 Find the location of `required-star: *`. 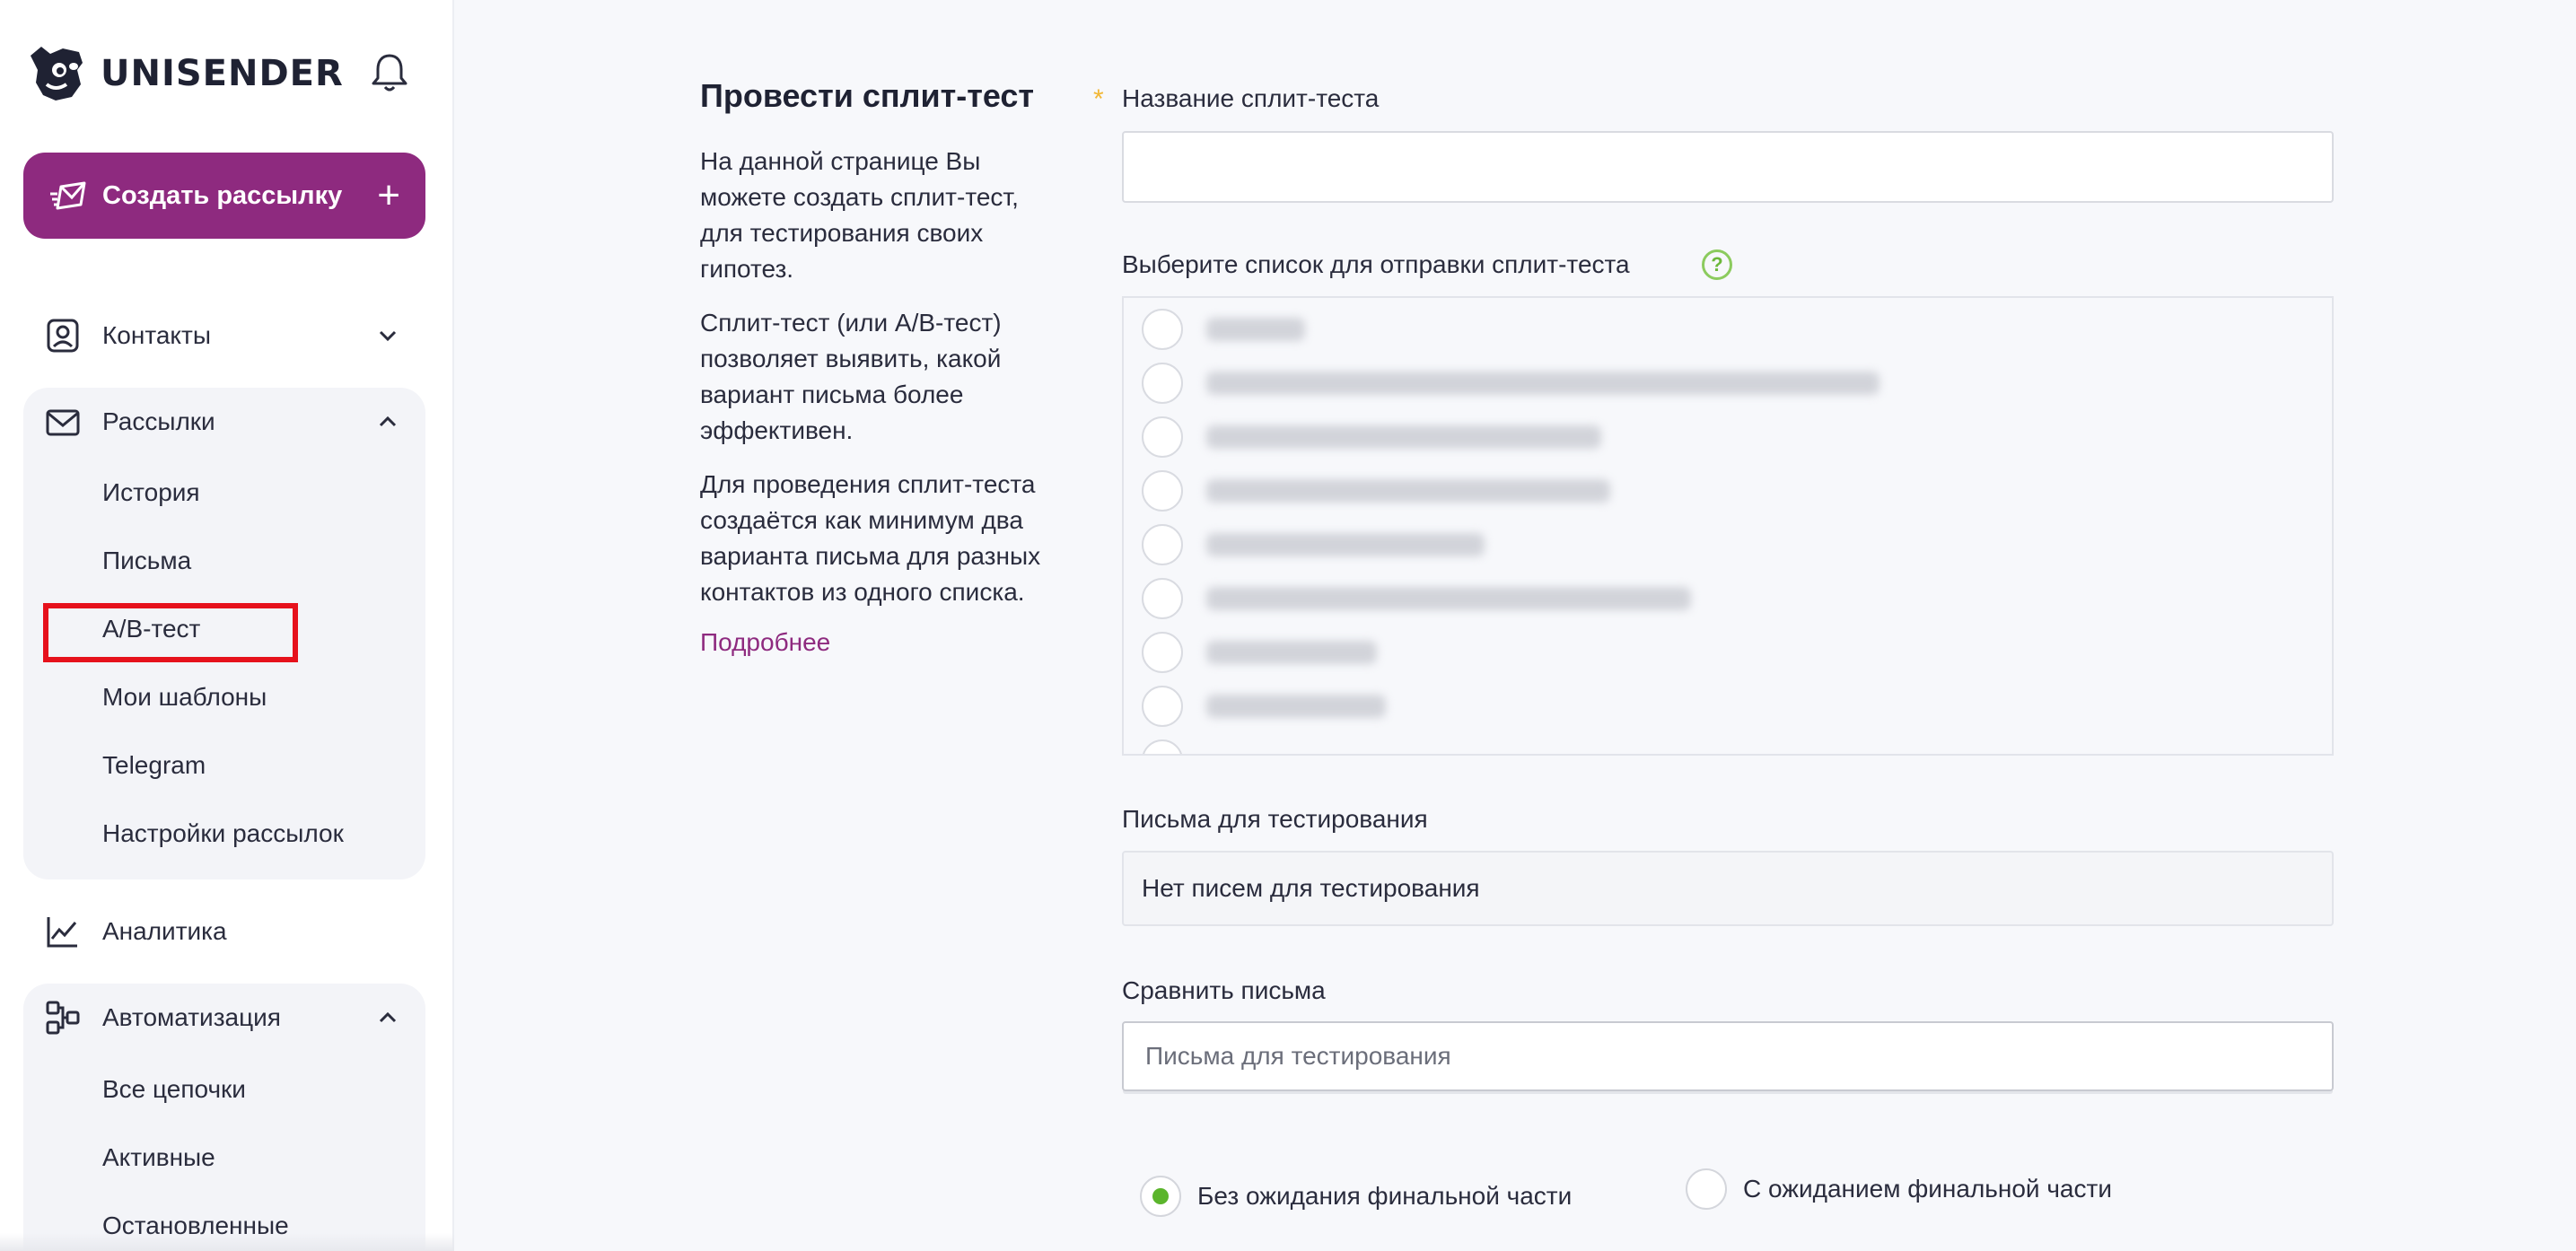

required-star: * is located at coordinates (1098, 99).